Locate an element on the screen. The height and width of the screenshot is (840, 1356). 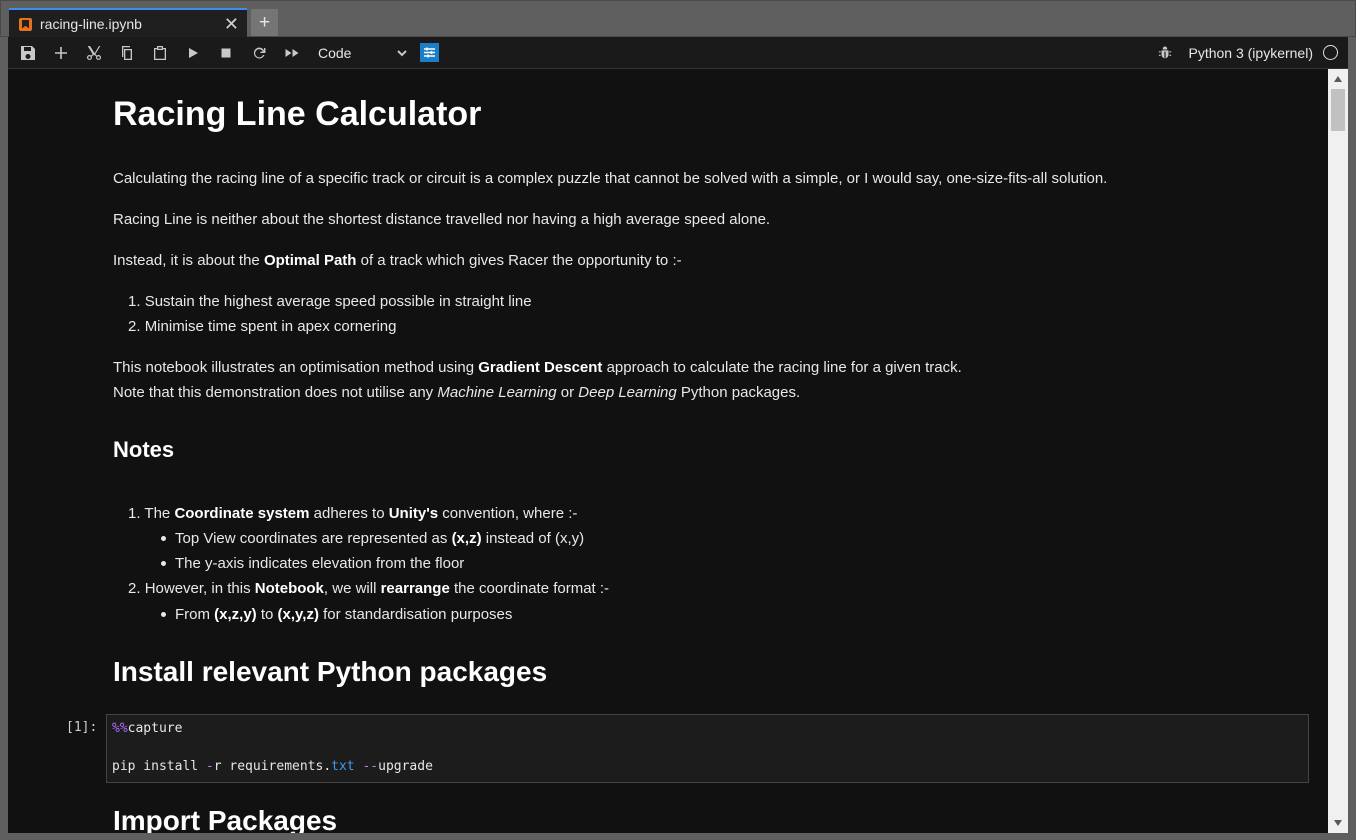
scissors-icon is located at coordinates (93, 52).